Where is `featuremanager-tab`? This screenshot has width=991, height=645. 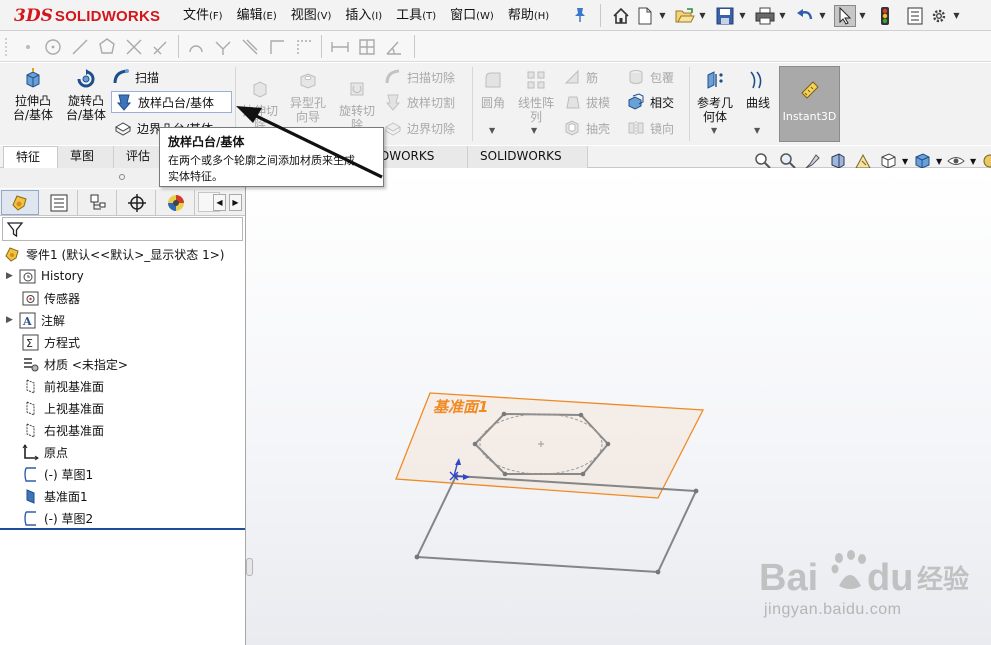 featuremanager-tab is located at coordinates (20, 202).